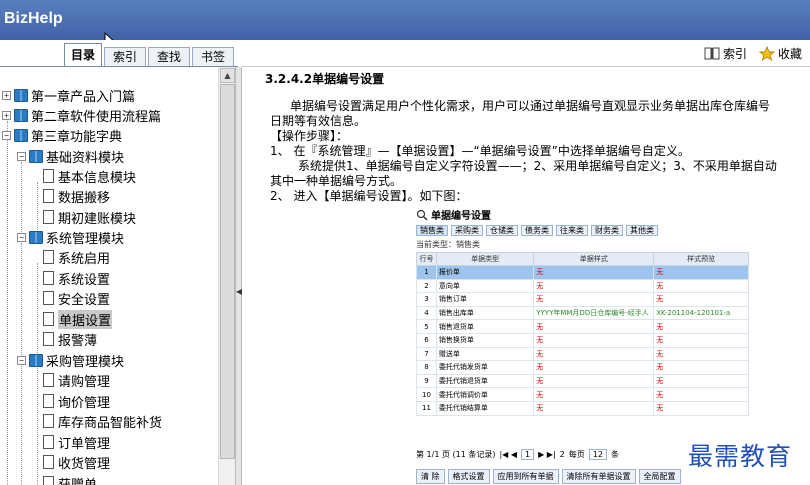 The height and width of the screenshot is (485, 810). I want to click on page-total: 2, so click(562, 454).